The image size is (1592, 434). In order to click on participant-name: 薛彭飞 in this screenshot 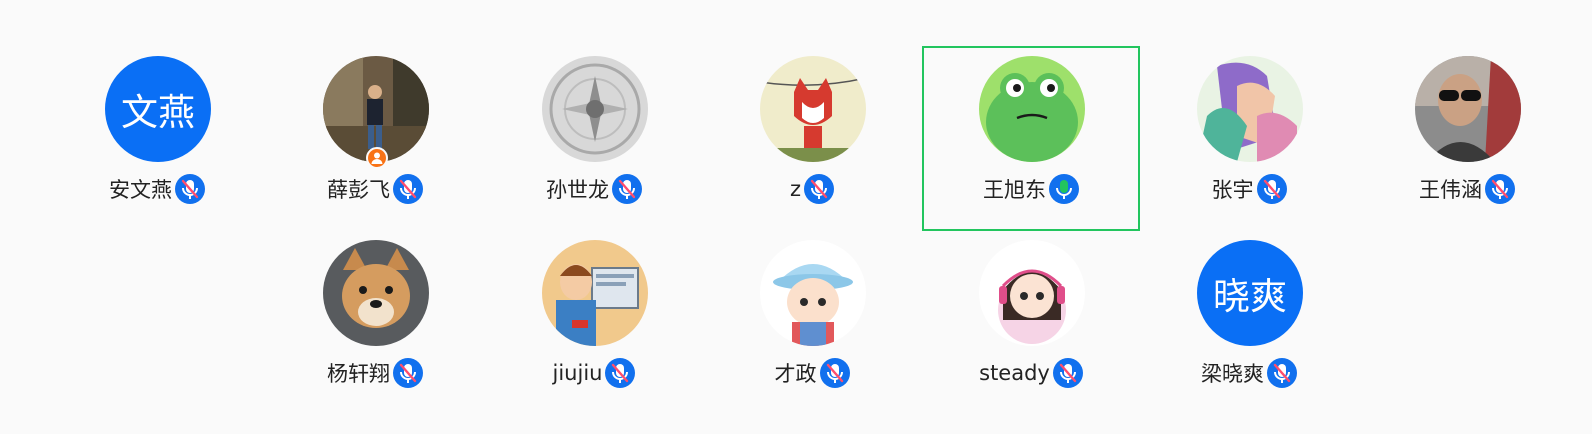, I will do `click(358, 190)`.